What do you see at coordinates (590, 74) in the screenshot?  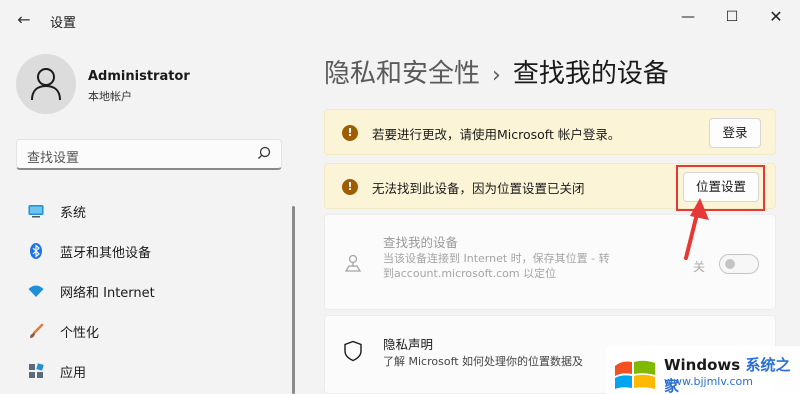 I see `page-title: 查找我的设备` at bounding box center [590, 74].